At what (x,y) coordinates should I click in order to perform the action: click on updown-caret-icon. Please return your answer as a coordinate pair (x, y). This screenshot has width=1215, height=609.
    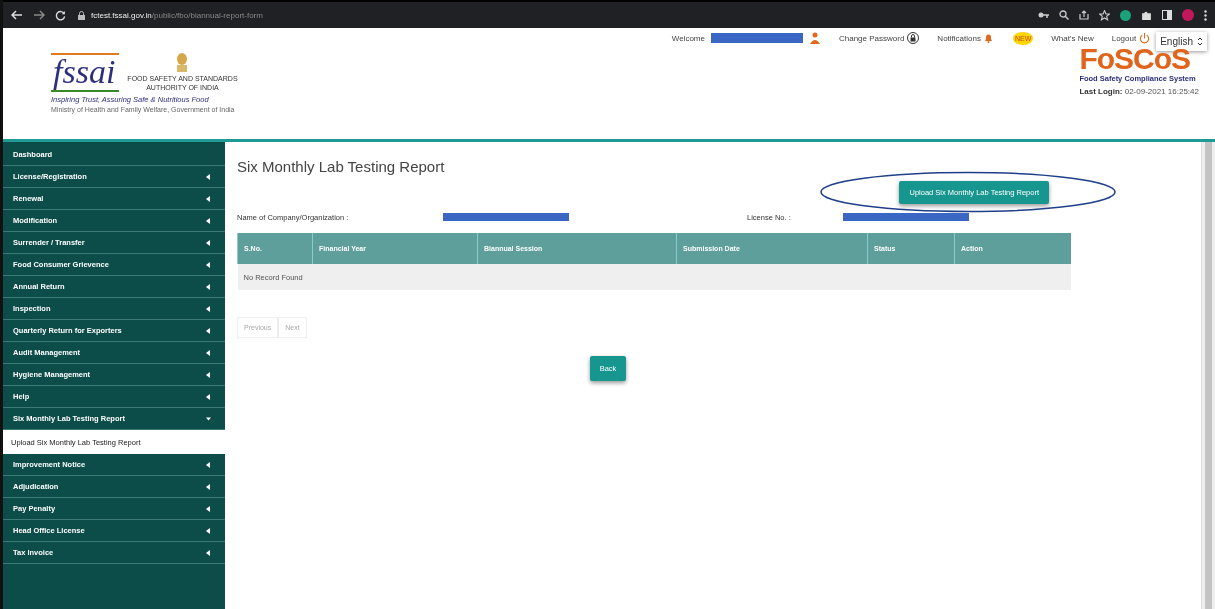
    Looking at the image, I should click on (1200, 41).